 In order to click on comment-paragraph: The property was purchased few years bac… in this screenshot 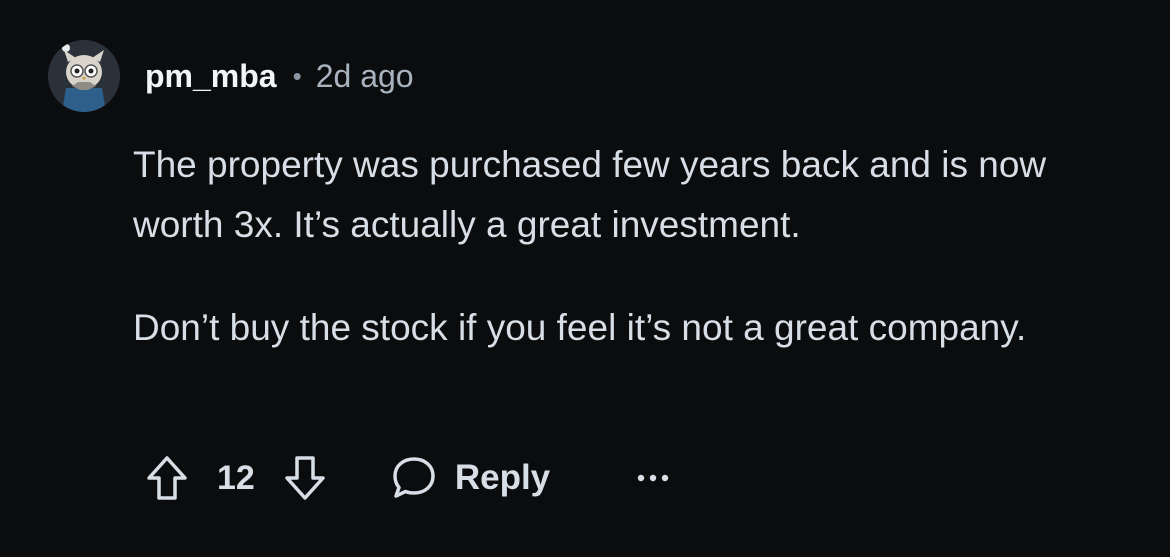, I will do `click(590, 194)`.